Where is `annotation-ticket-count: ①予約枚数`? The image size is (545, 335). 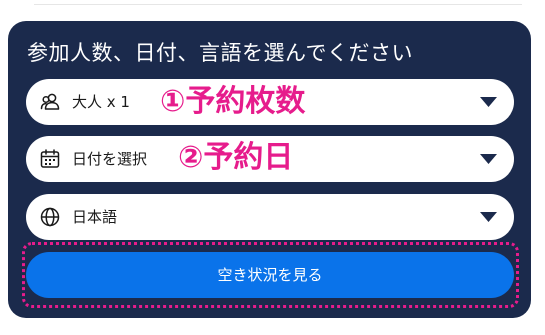 annotation-ticket-count: ①予約枚数 is located at coordinates (233, 101).